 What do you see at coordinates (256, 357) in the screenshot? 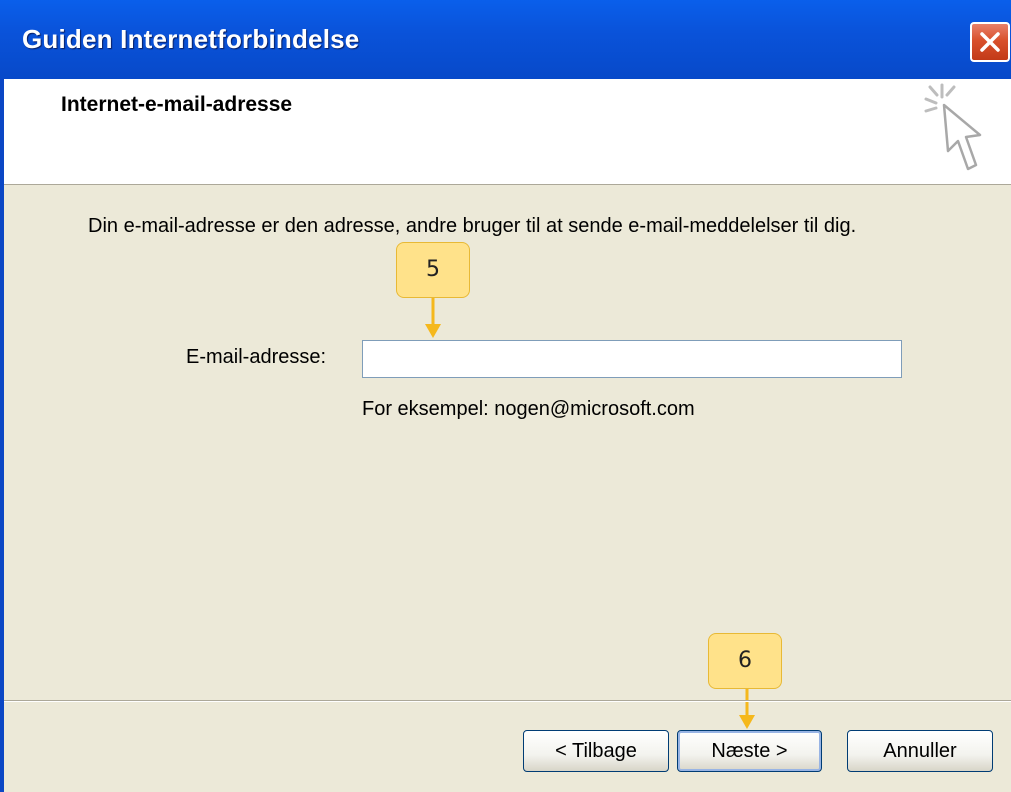
I see `email-label: E-mail-adresse:` at bounding box center [256, 357].